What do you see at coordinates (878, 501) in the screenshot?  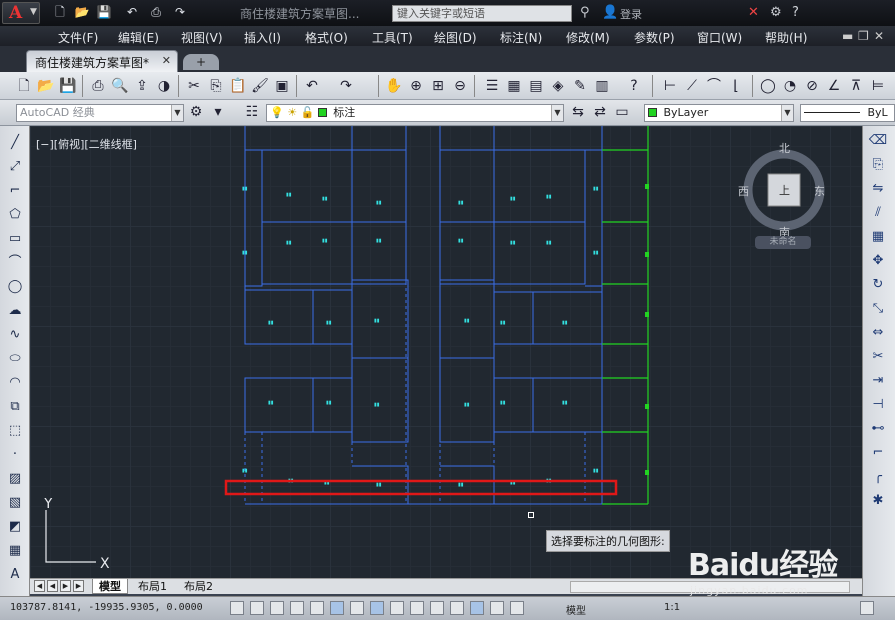 I see `explode-icon: ✱` at bounding box center [878, 501].